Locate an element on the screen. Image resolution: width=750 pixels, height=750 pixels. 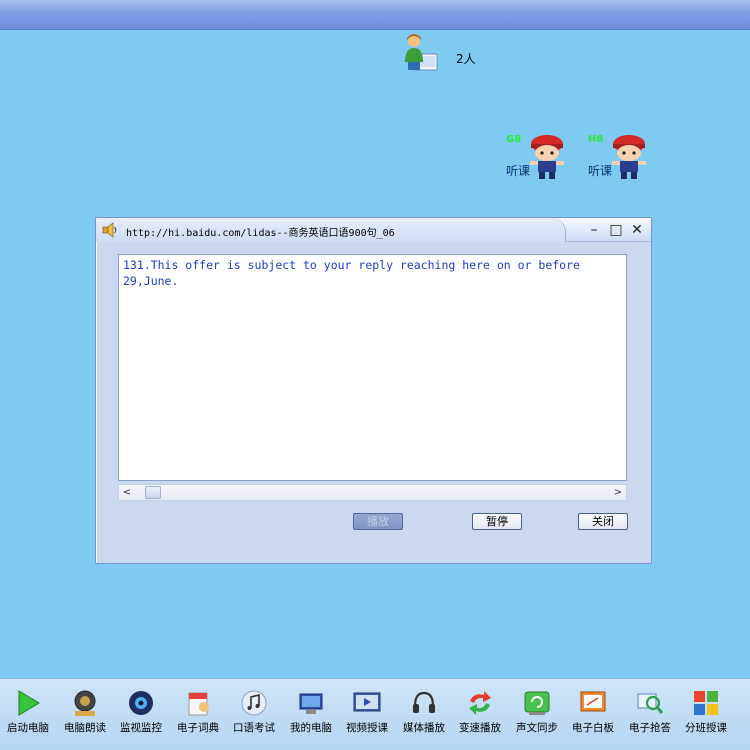
student-seat-g8: G8 听课 is located at coordinates (546, 159).